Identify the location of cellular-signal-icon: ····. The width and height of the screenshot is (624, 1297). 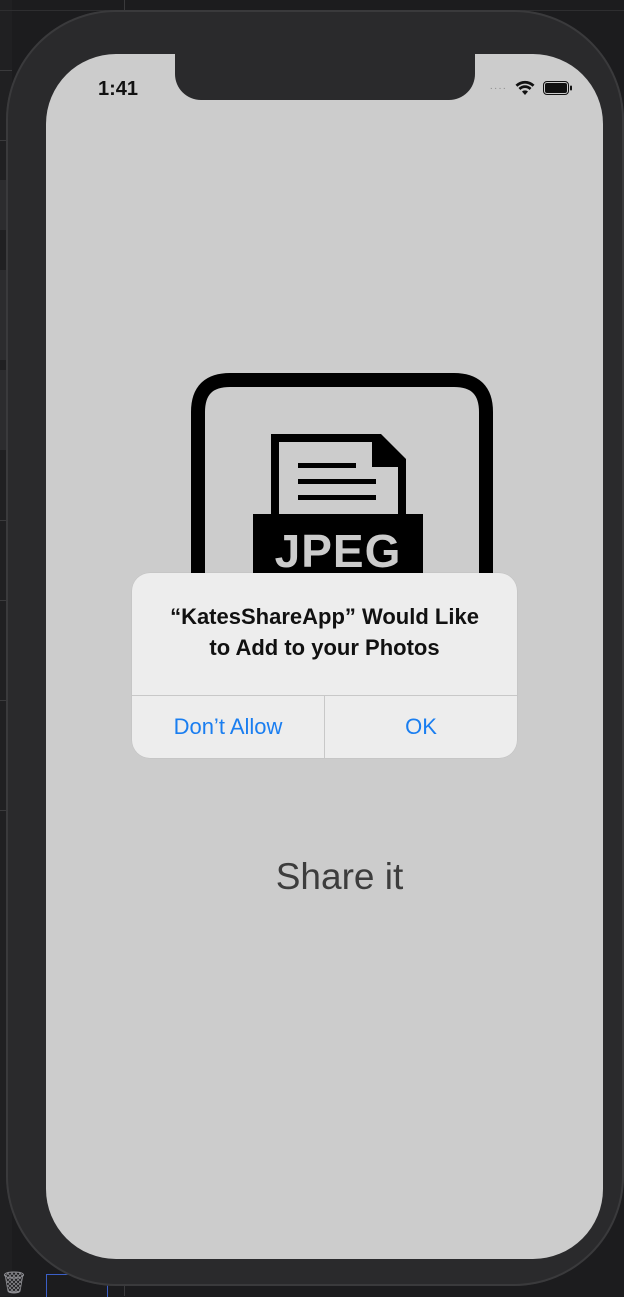
(498, 88).